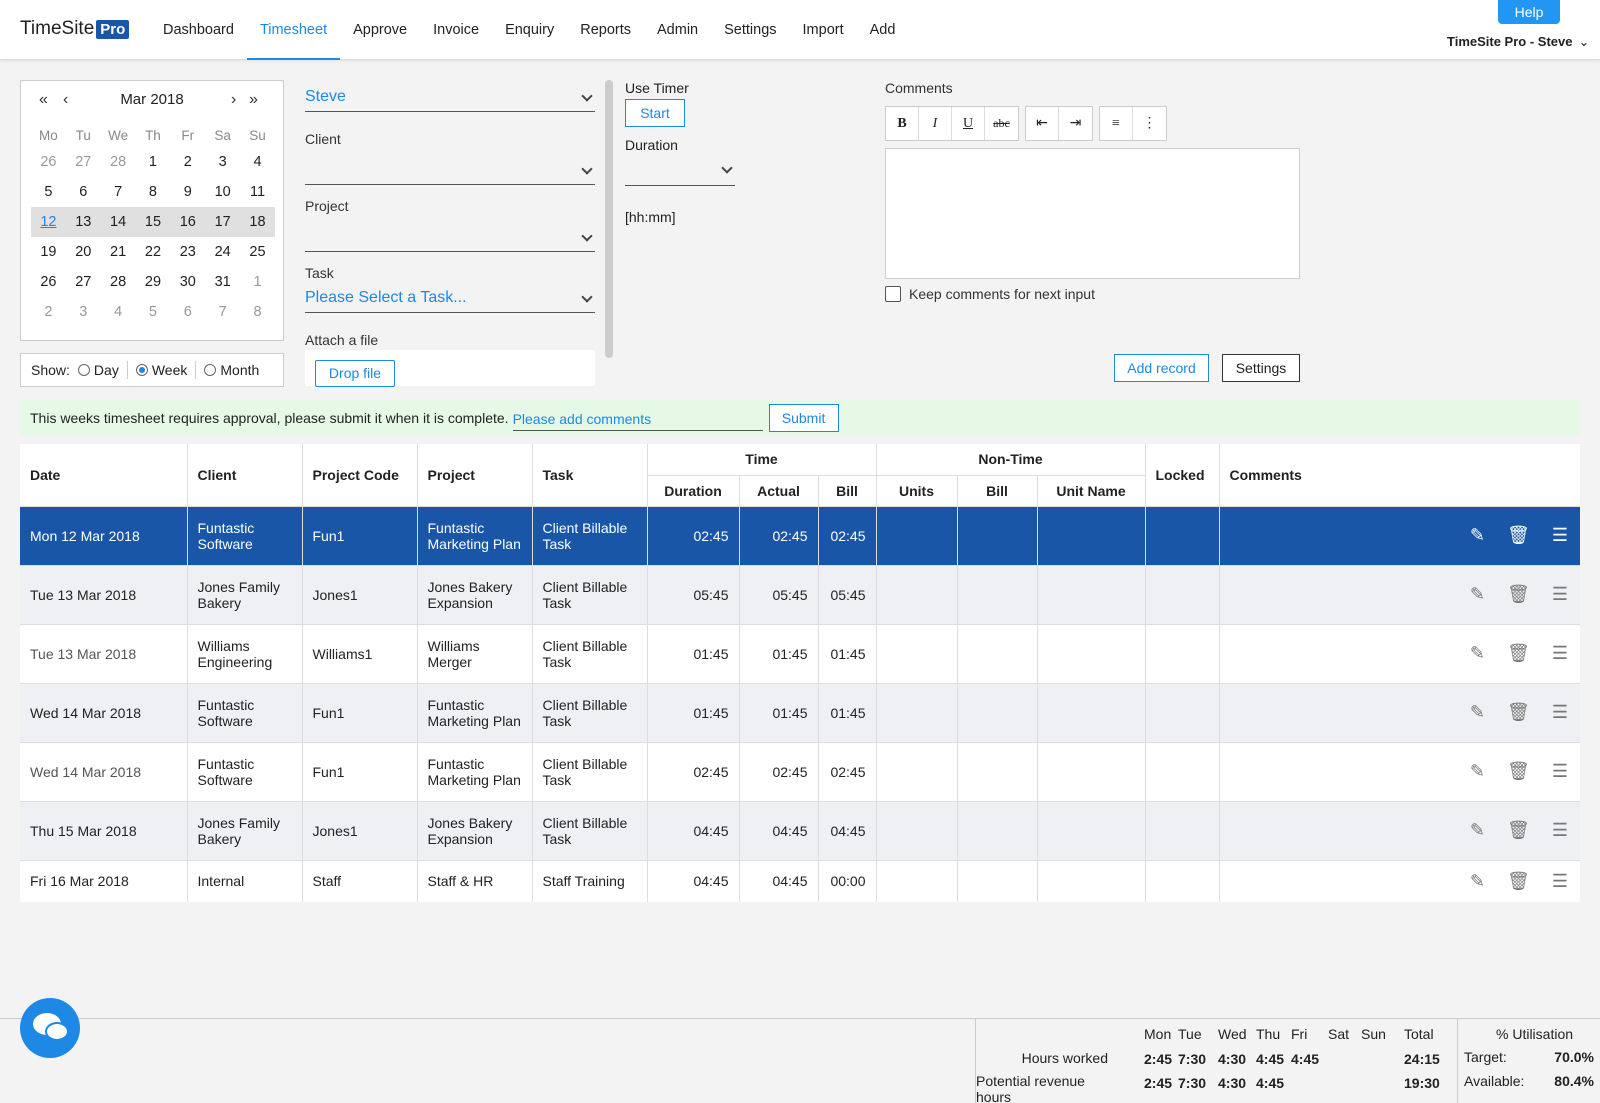  Describe the element at coordinates (293, 30) in the screenshot. I see `nav-timesheet: Timesheet` at that location.